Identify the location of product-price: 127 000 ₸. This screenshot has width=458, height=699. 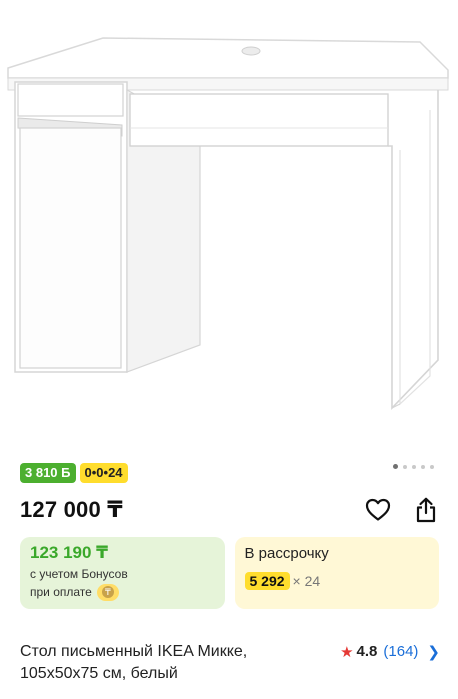
(71, 509).